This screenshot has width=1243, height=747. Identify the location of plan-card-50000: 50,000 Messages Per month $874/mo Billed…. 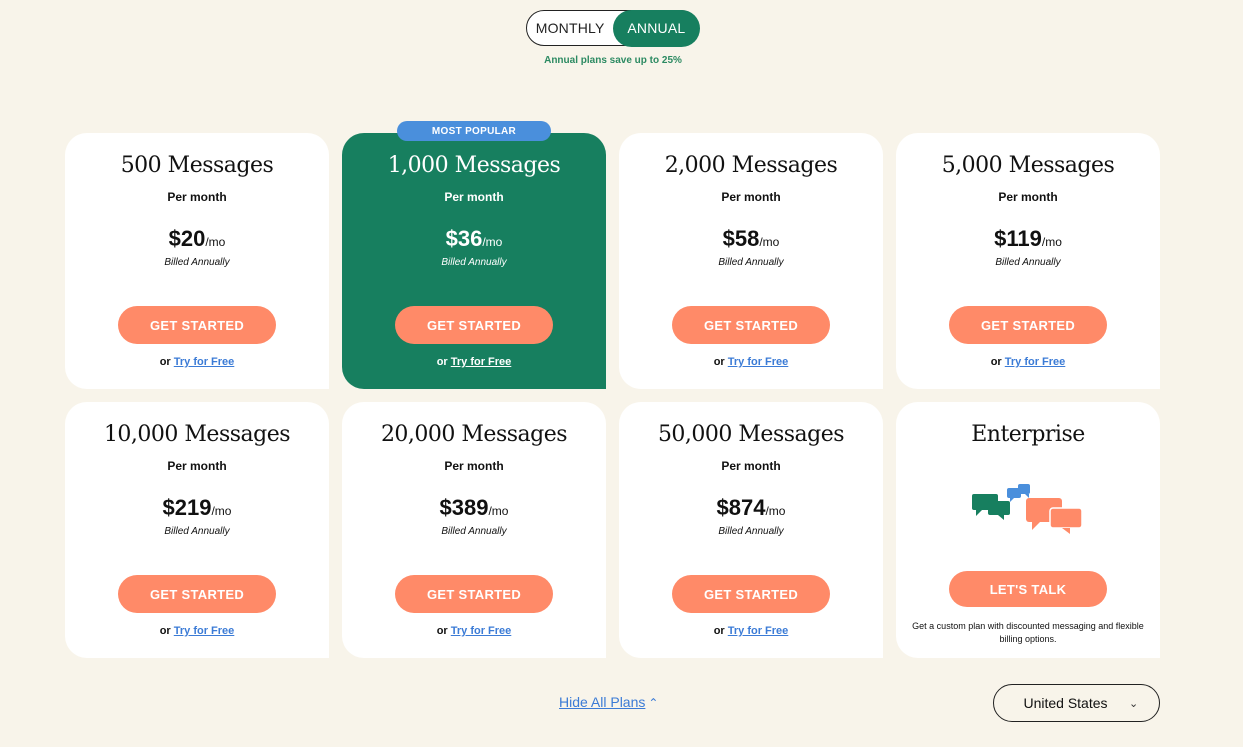
(751, 530).